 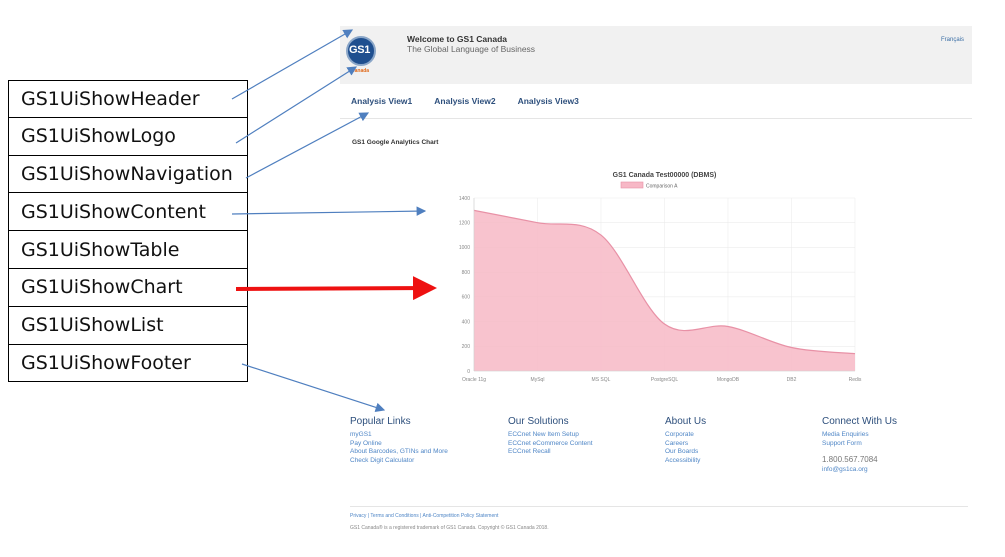 What do you see at coordinates (855, 380) in the screenshot?
I see `x-tick-label: Redis` at bounding box center [855, 380].